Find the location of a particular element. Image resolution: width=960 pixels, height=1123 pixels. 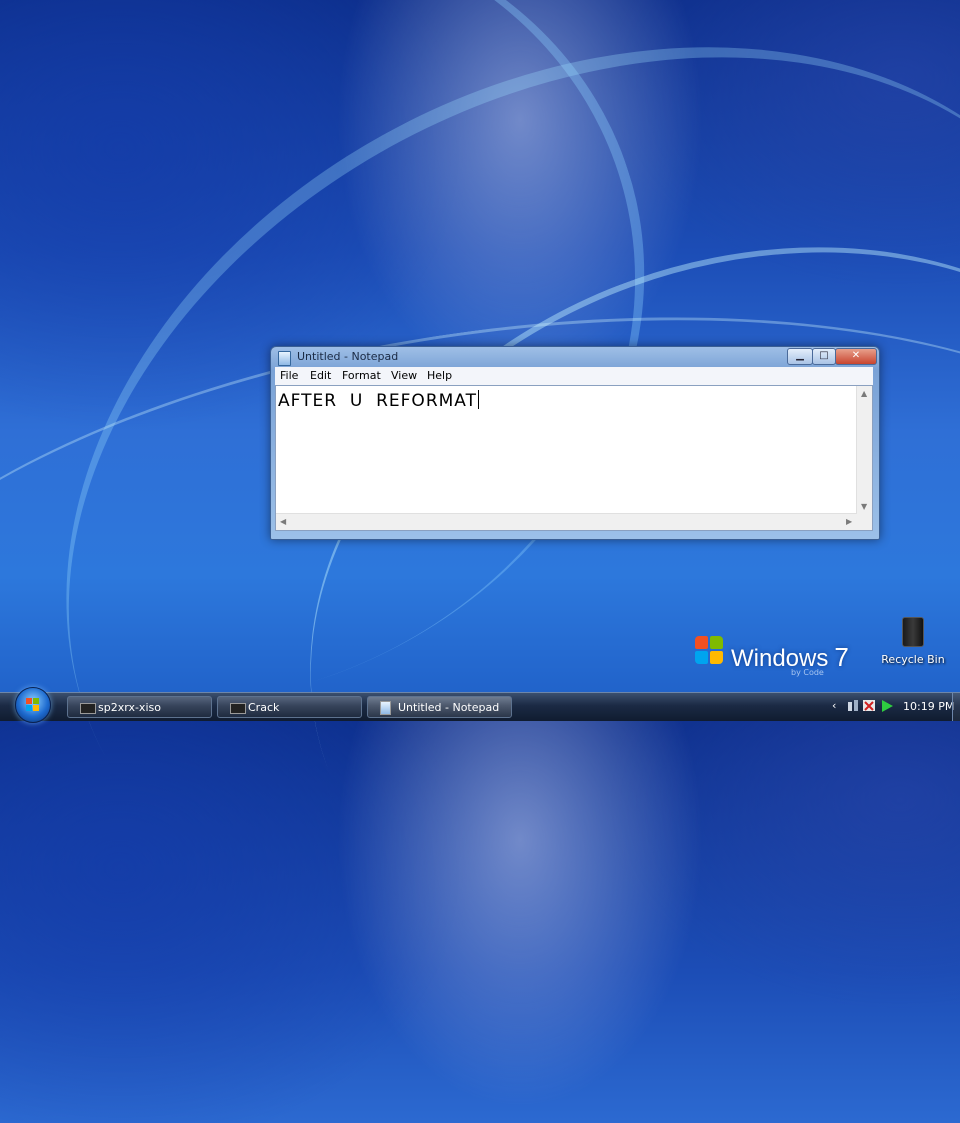

taskbar-item-label: Untitled - Notepad is located at coordinates (449, 707).